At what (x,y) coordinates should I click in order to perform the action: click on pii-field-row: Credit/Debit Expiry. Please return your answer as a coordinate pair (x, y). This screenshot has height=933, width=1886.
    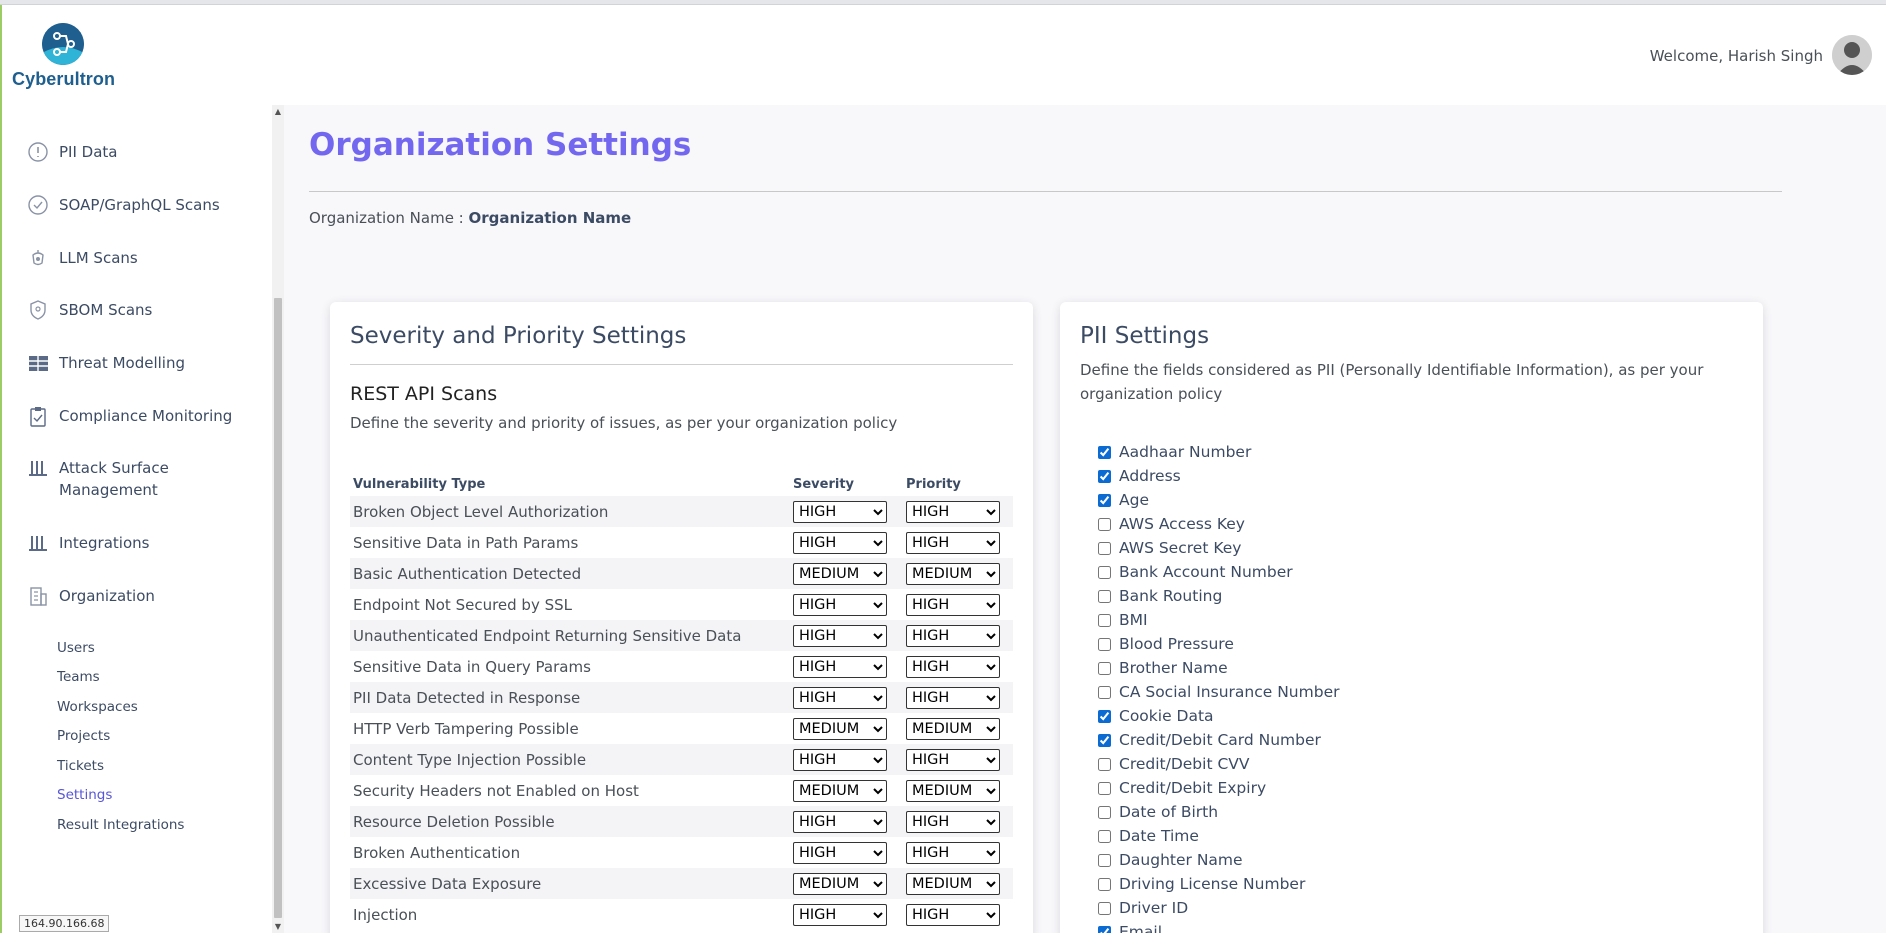
    Looking at the image, I should click on (1218, 788).